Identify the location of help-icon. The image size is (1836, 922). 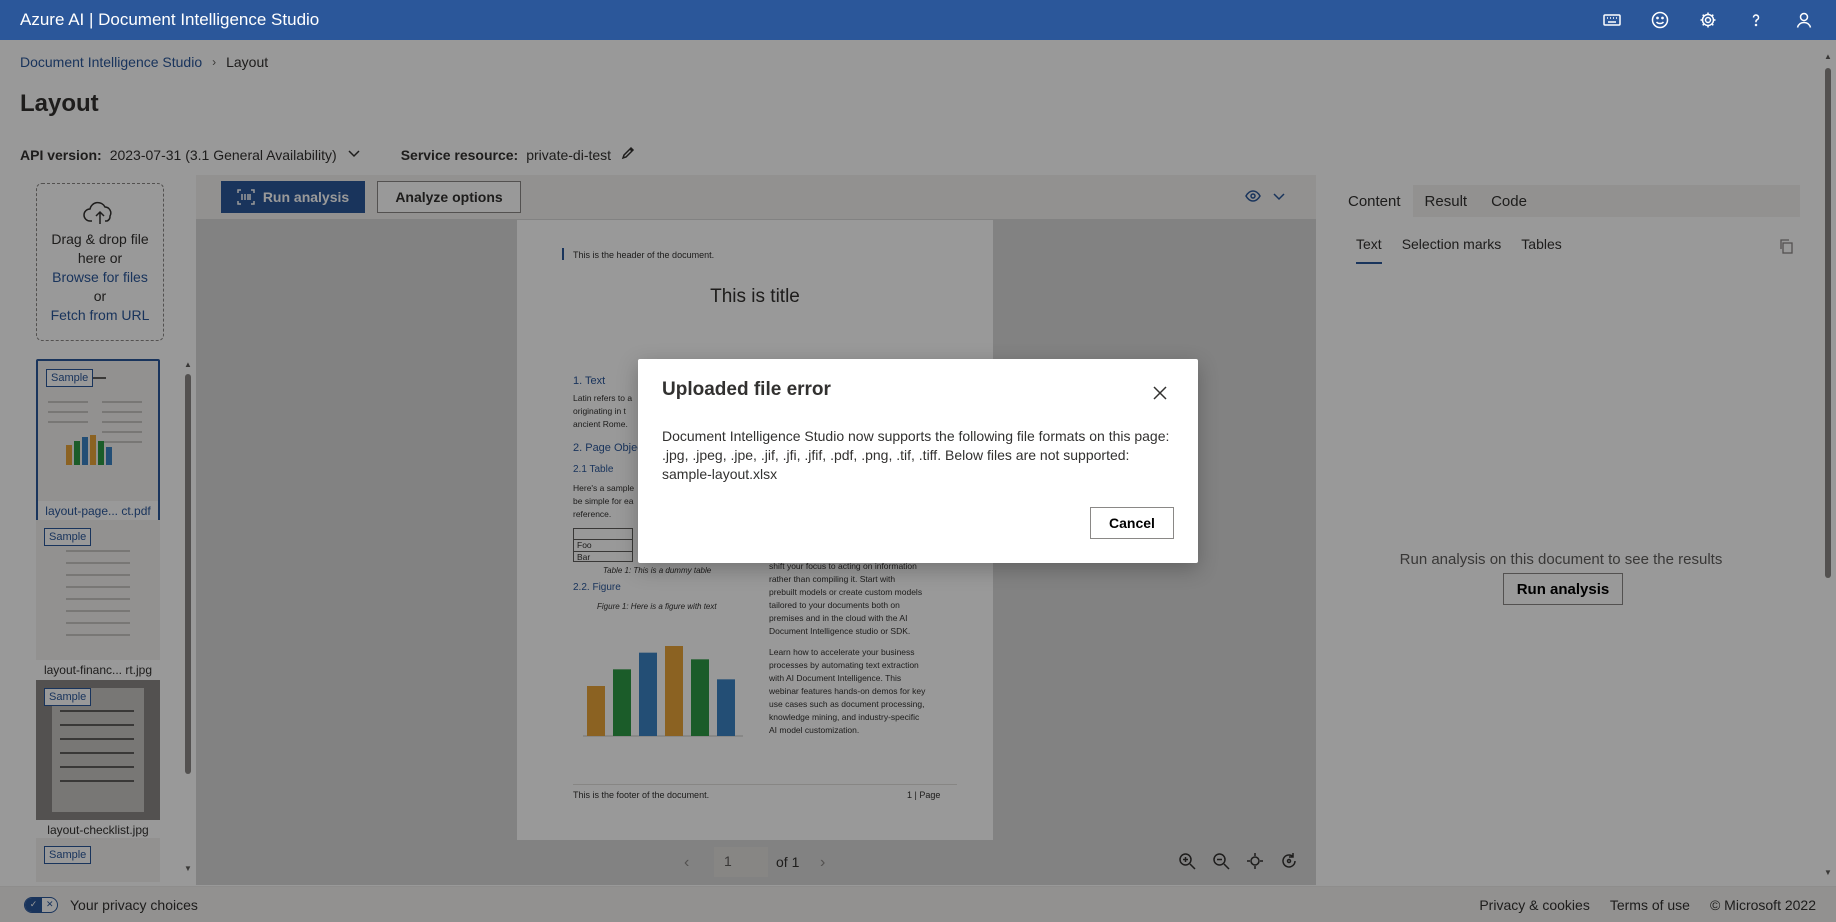
(1756, 20).